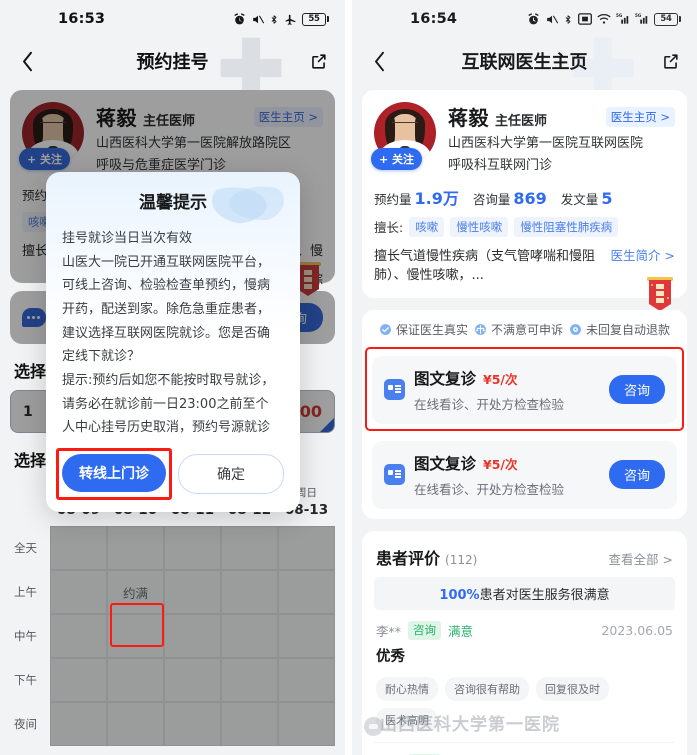 The height and width of the screenshot is (755, 697). I want to click on share-button, so click(670, 61).